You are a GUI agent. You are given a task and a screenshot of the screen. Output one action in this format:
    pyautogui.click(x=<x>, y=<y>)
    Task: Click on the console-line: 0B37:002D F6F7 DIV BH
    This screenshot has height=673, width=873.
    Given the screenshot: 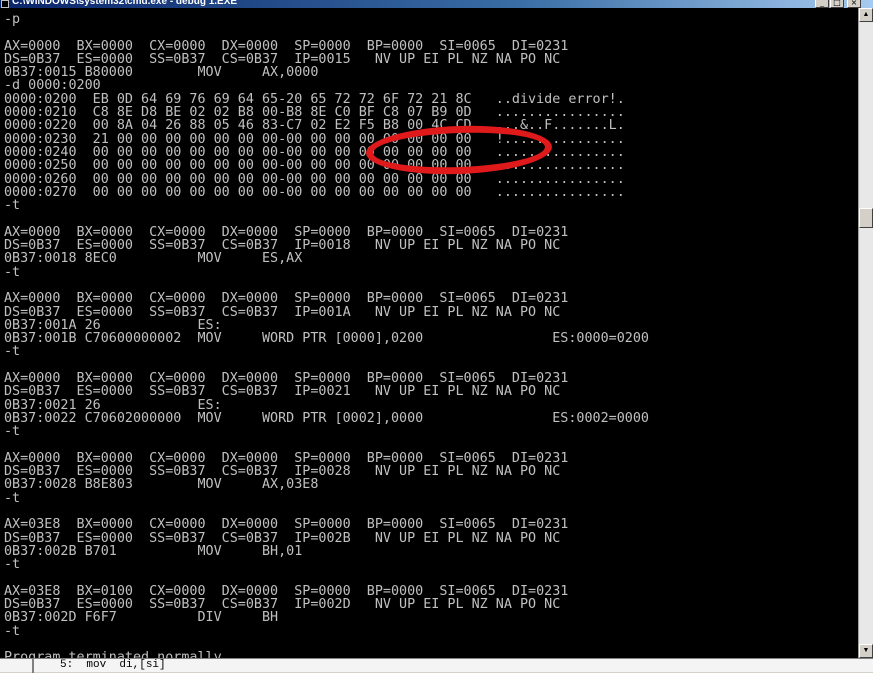 What is the action you would take?
    pyautogui.click(x=141, y=618)
    